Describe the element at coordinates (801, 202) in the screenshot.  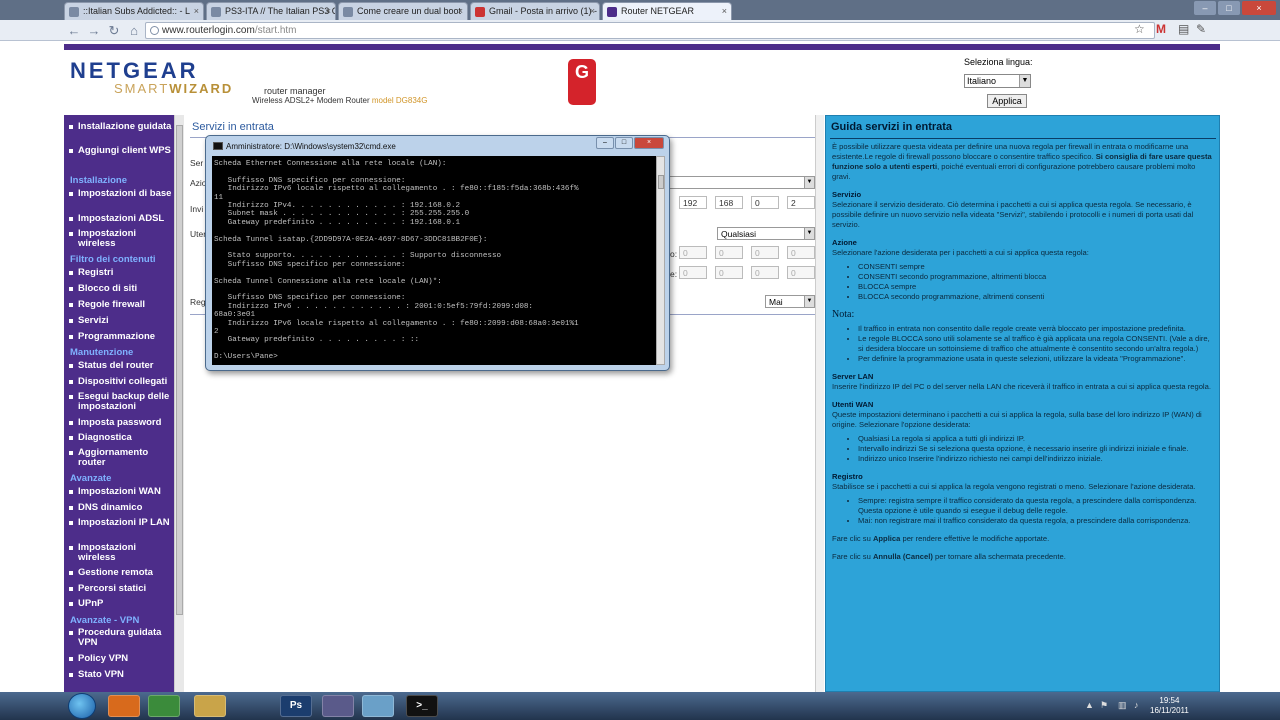
I see `lan-ip-octet-4: 2` at that location.